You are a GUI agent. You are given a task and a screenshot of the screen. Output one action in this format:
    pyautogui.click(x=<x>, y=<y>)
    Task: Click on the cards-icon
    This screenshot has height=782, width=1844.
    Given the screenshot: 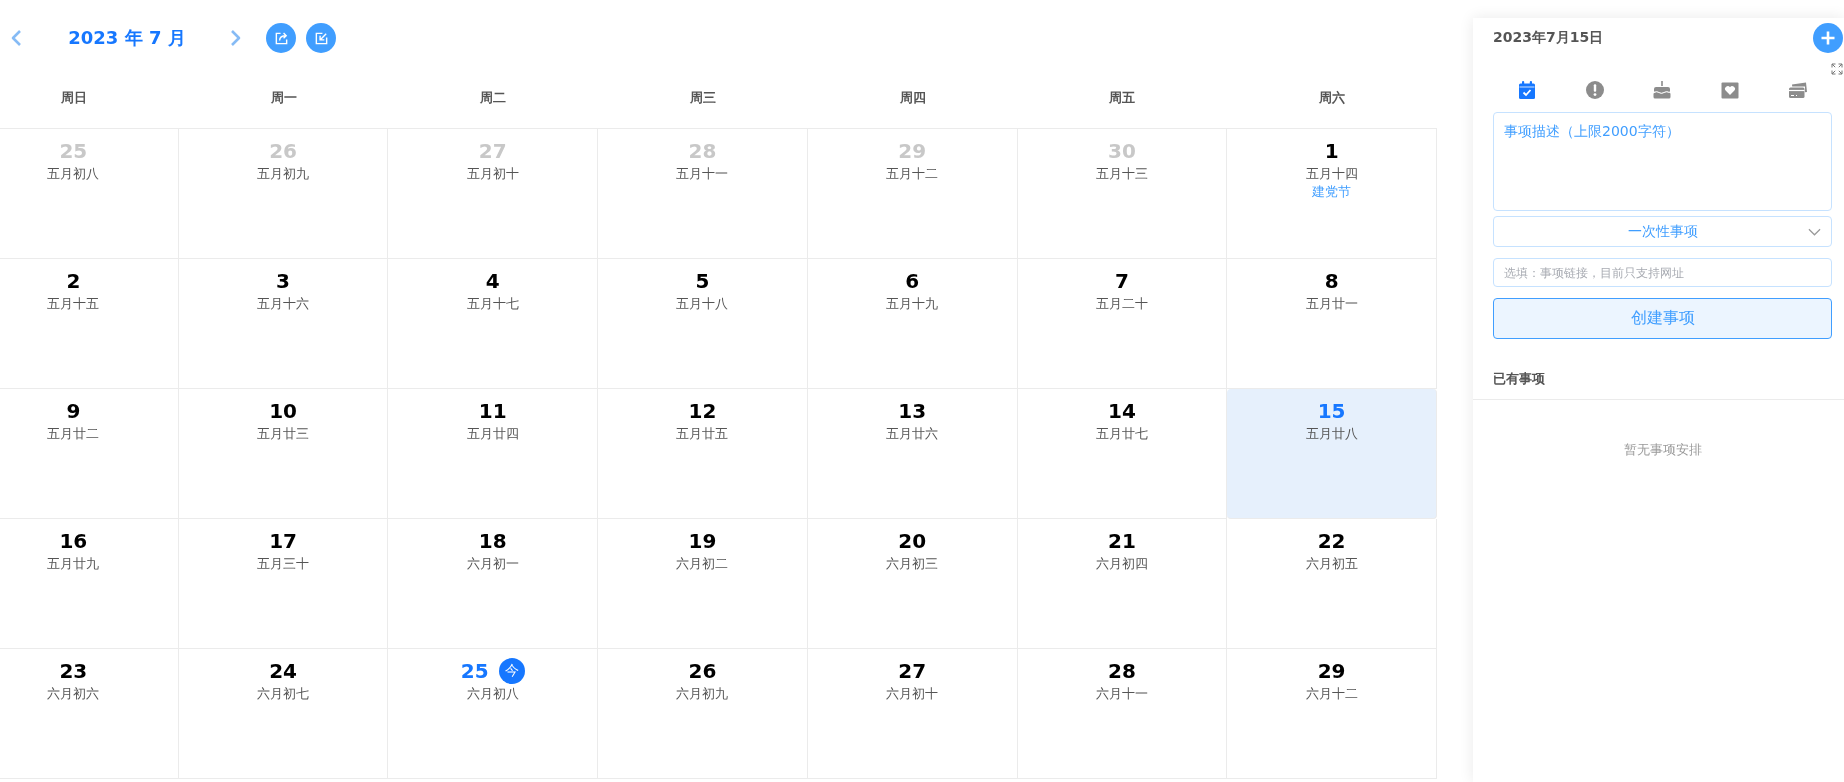 What is the action you would take?
    pyautogui.click(x=1798, y=90)
    